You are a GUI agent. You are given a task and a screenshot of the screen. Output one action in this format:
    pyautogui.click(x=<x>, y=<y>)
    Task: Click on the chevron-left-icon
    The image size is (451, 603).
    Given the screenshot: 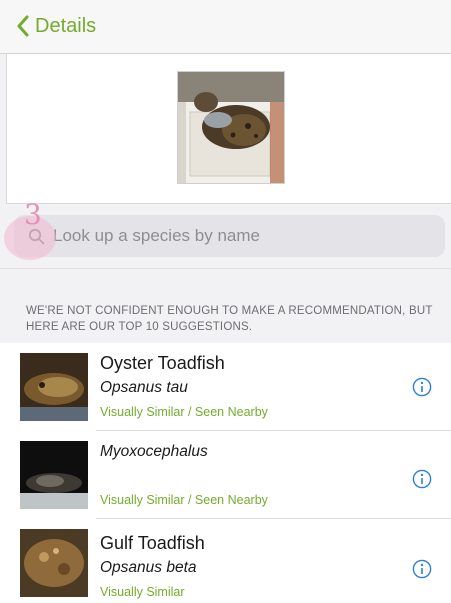 What is the action you would take?
    pyautogui.click(x=23, y=26)
    